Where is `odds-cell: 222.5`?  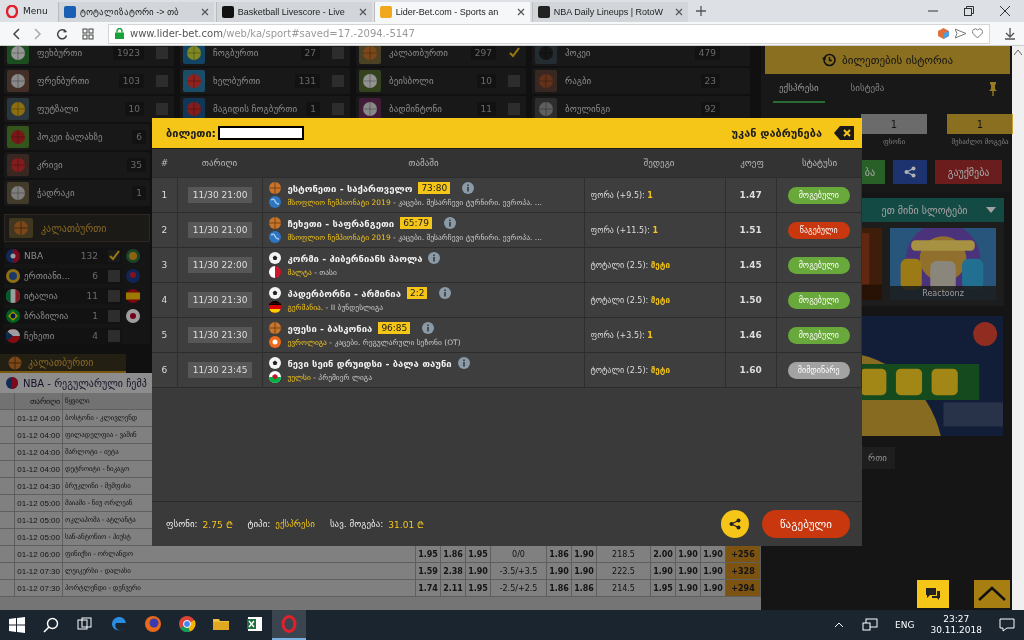 odds-cell: 222.5 is located at coordinates (624, 571).